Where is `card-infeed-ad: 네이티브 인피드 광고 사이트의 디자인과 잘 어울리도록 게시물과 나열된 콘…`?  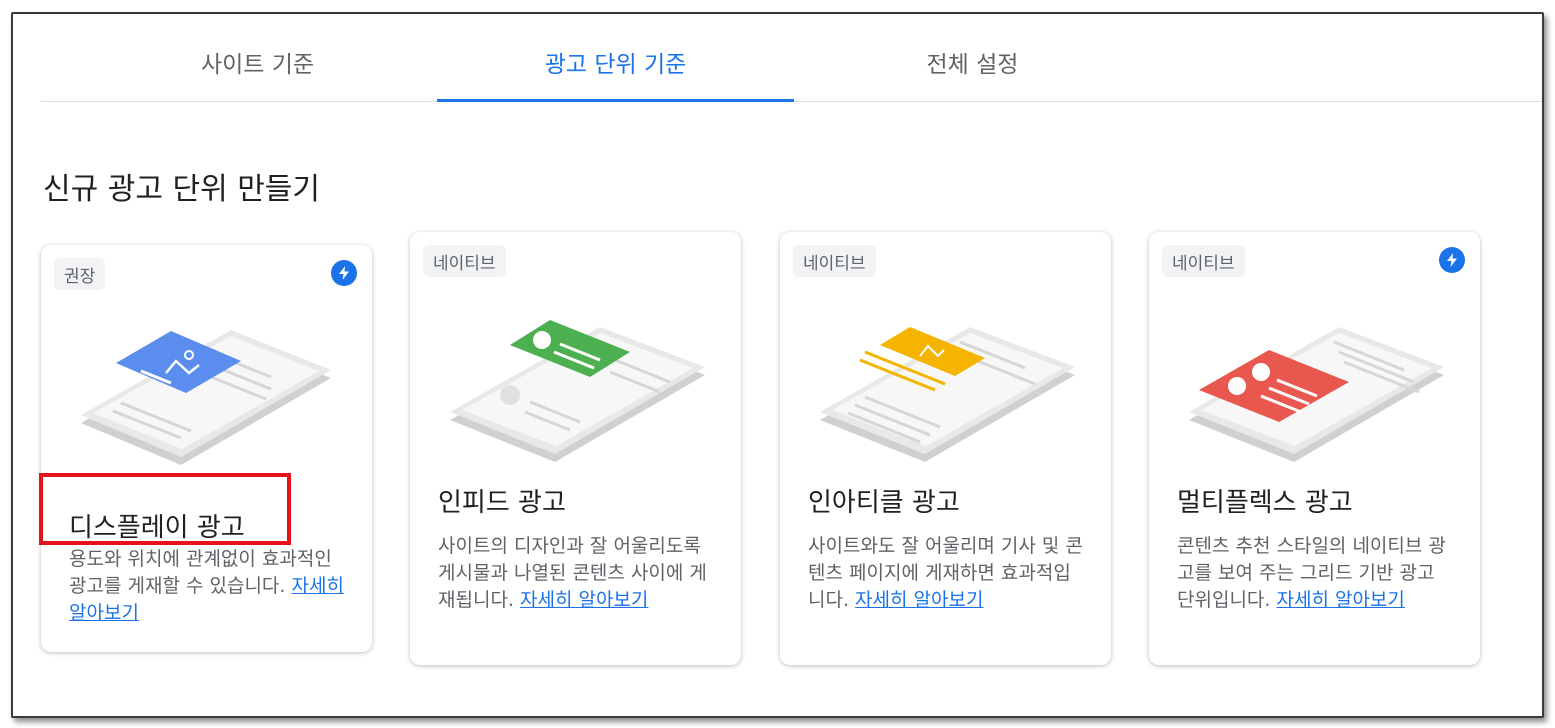
card-infeed-ad: 네이티브 인피드 광고 사이트의 디자인과 잘 어울리도록 게시물과 나열된 콘… is located at coordinates (575, 448).